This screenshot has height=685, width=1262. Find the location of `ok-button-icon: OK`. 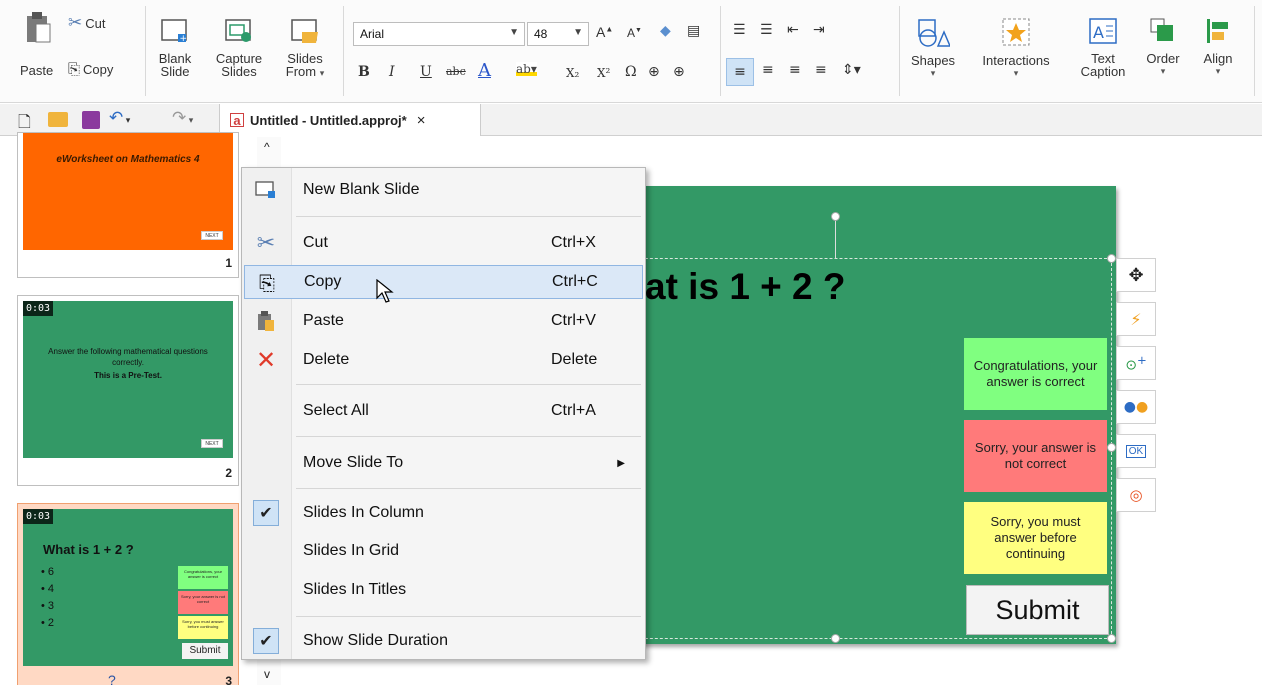

ok-button-icon: OK is located at coordinates (1136, 451).